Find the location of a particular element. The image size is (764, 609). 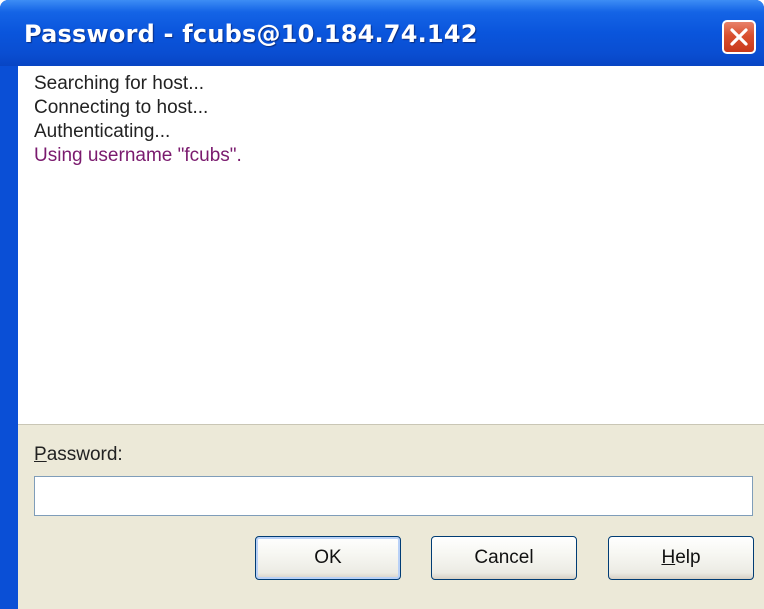

help-button: Help is located at coordinates (681, 558).